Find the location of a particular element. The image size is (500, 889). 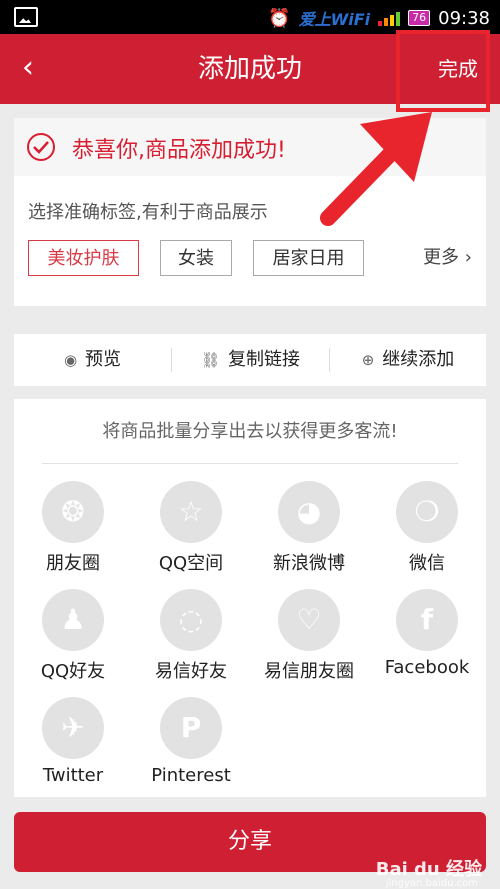

action-bar: ◉ 预览 ⛓ 复制链接 ⊕ 继续添加 is located at coordinates (250, 360).